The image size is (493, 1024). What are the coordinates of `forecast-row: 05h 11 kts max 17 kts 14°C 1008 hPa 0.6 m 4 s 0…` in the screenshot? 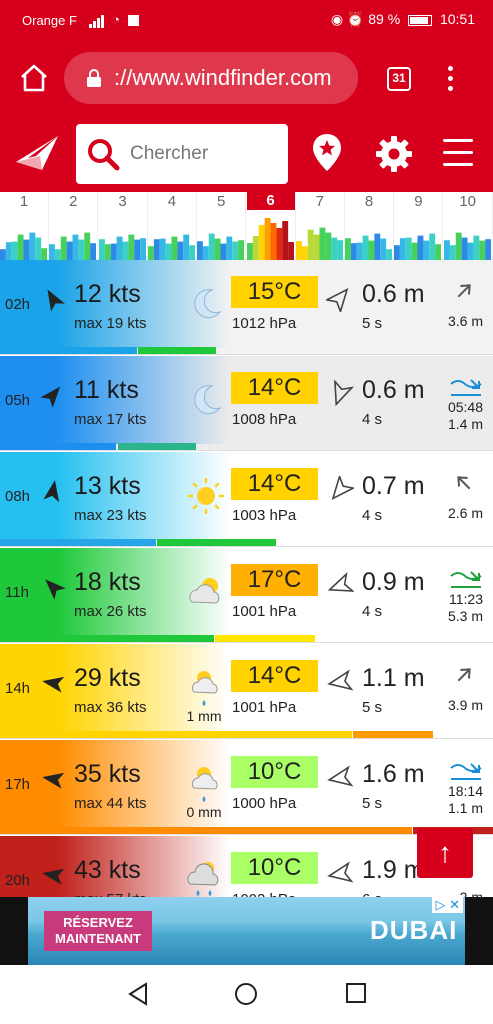 It's located at (246, 403).